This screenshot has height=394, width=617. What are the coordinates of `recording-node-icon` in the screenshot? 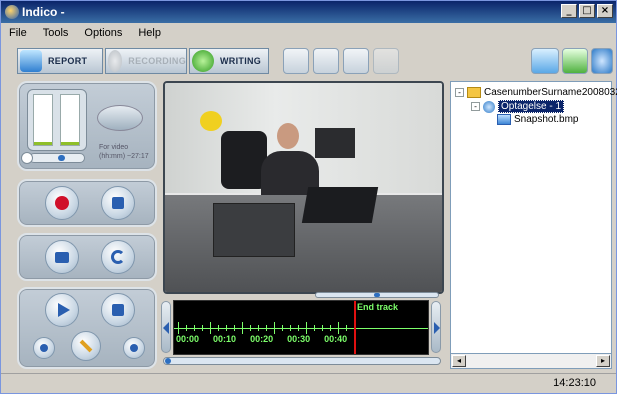 It's located at (489, 106).